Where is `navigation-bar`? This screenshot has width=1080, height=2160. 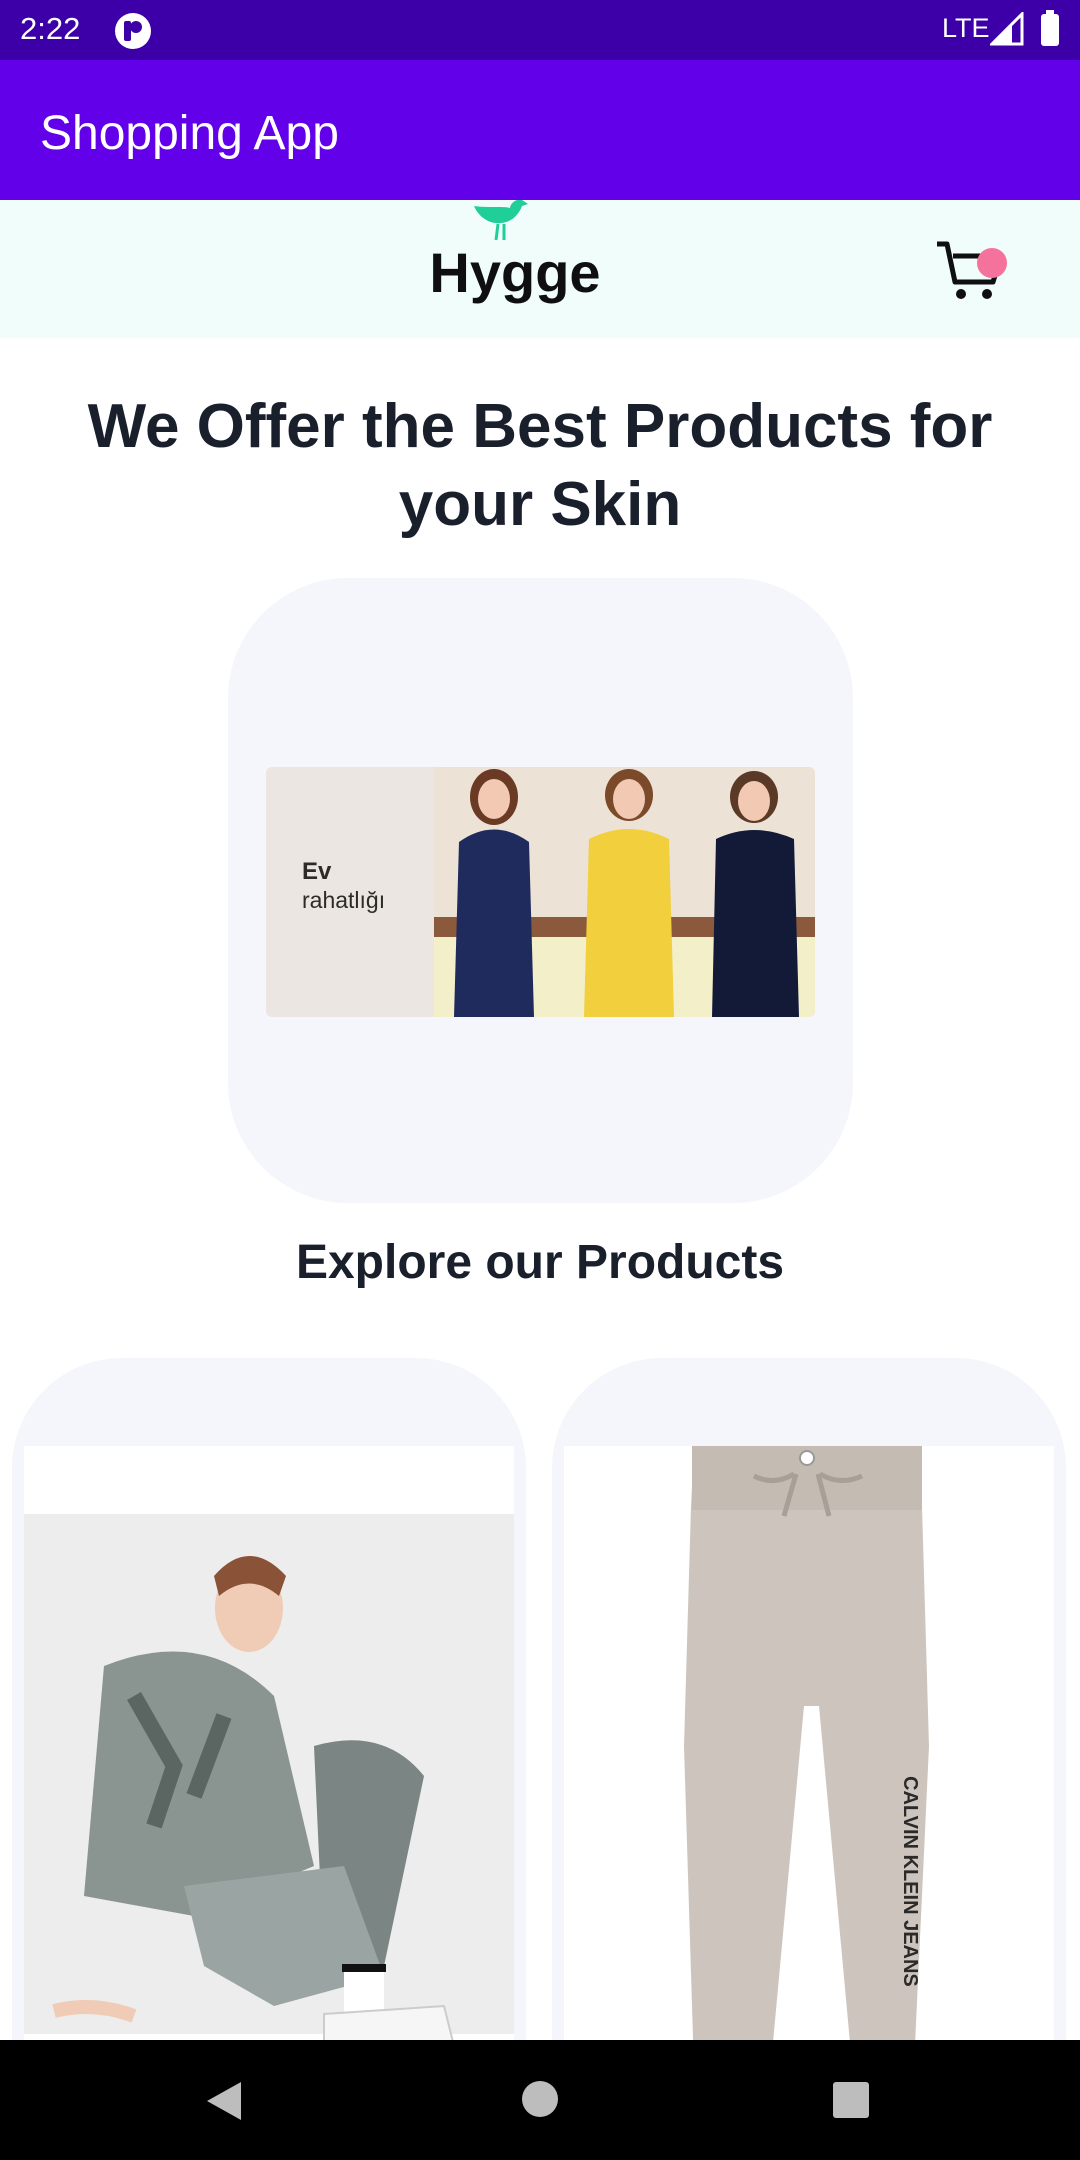 navigation-bar is located at coordinates (540, 2100).